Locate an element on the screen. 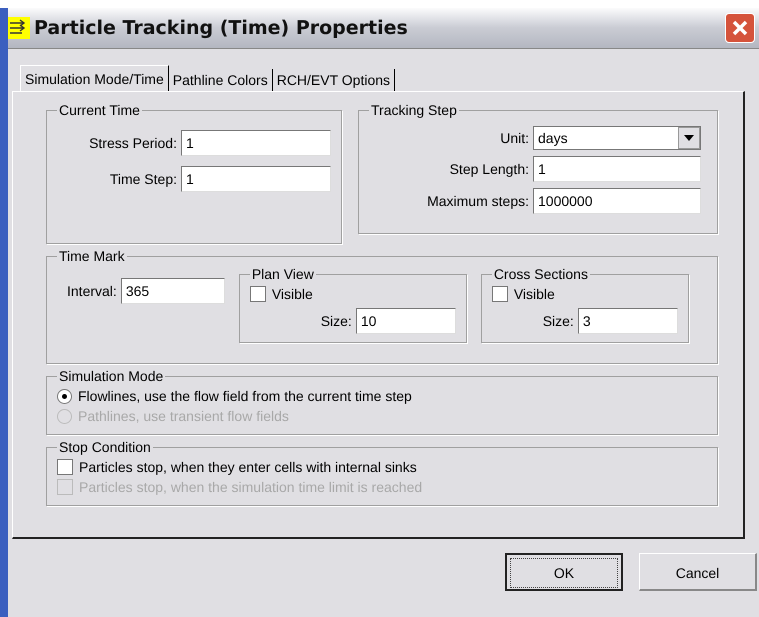 The height and width of the screenshot is (617, 759). caret-icon is located at coordinates (689, 138).